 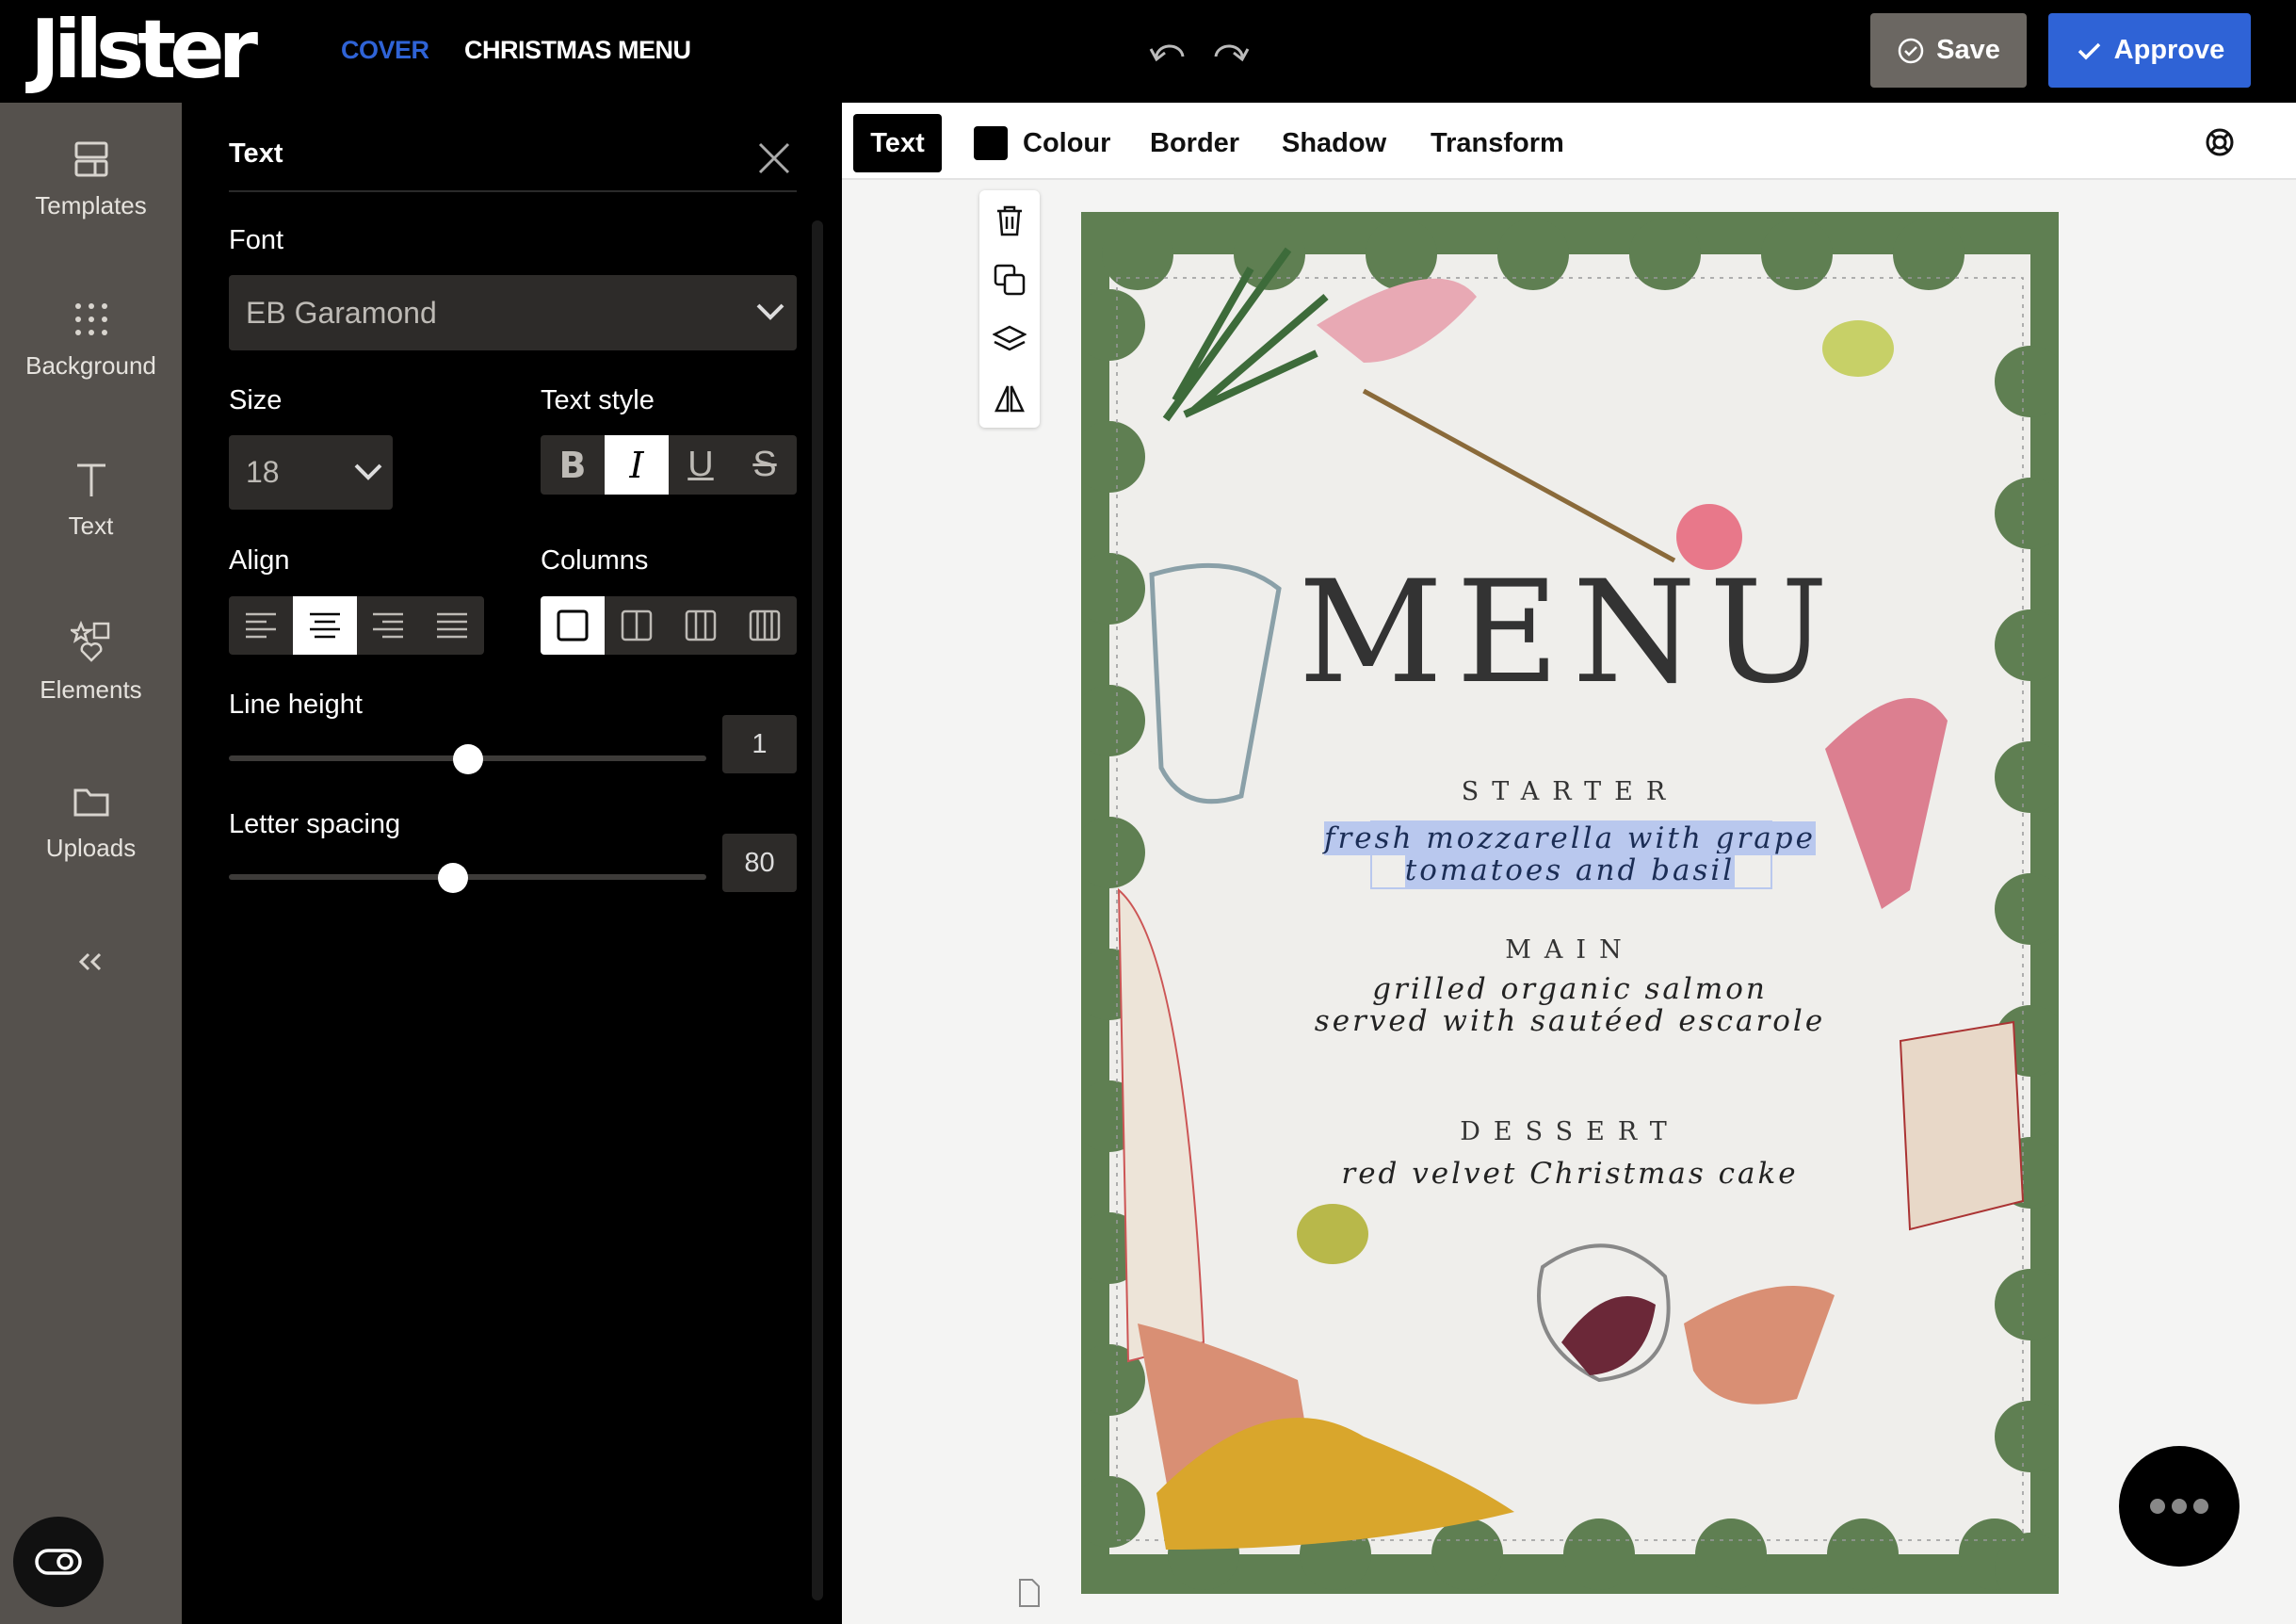 What do you see at coordinates (1948, 50) in the screenshot?
I see `save-button: Save` at bounding box center [1948, 50].